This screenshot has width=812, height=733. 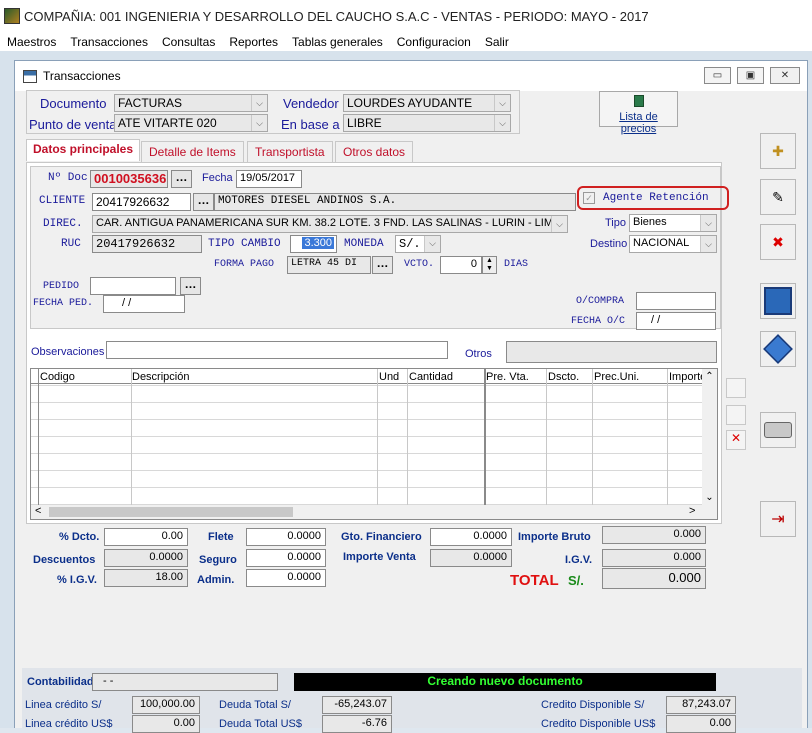 What do you see at coordinates (83, 150) in the screenshot?
I see `tab-datos-principales: Datos principales` at bounding box center [83, 150].